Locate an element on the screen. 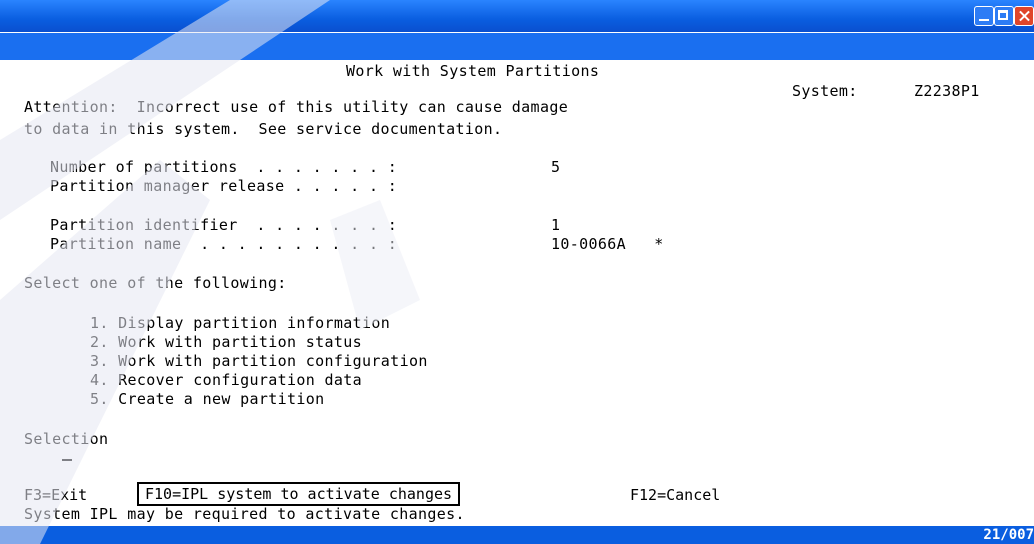 The image size is (1034, 544). menu-option-2: 2. Work with partition status is located at coordinates (226, 342).